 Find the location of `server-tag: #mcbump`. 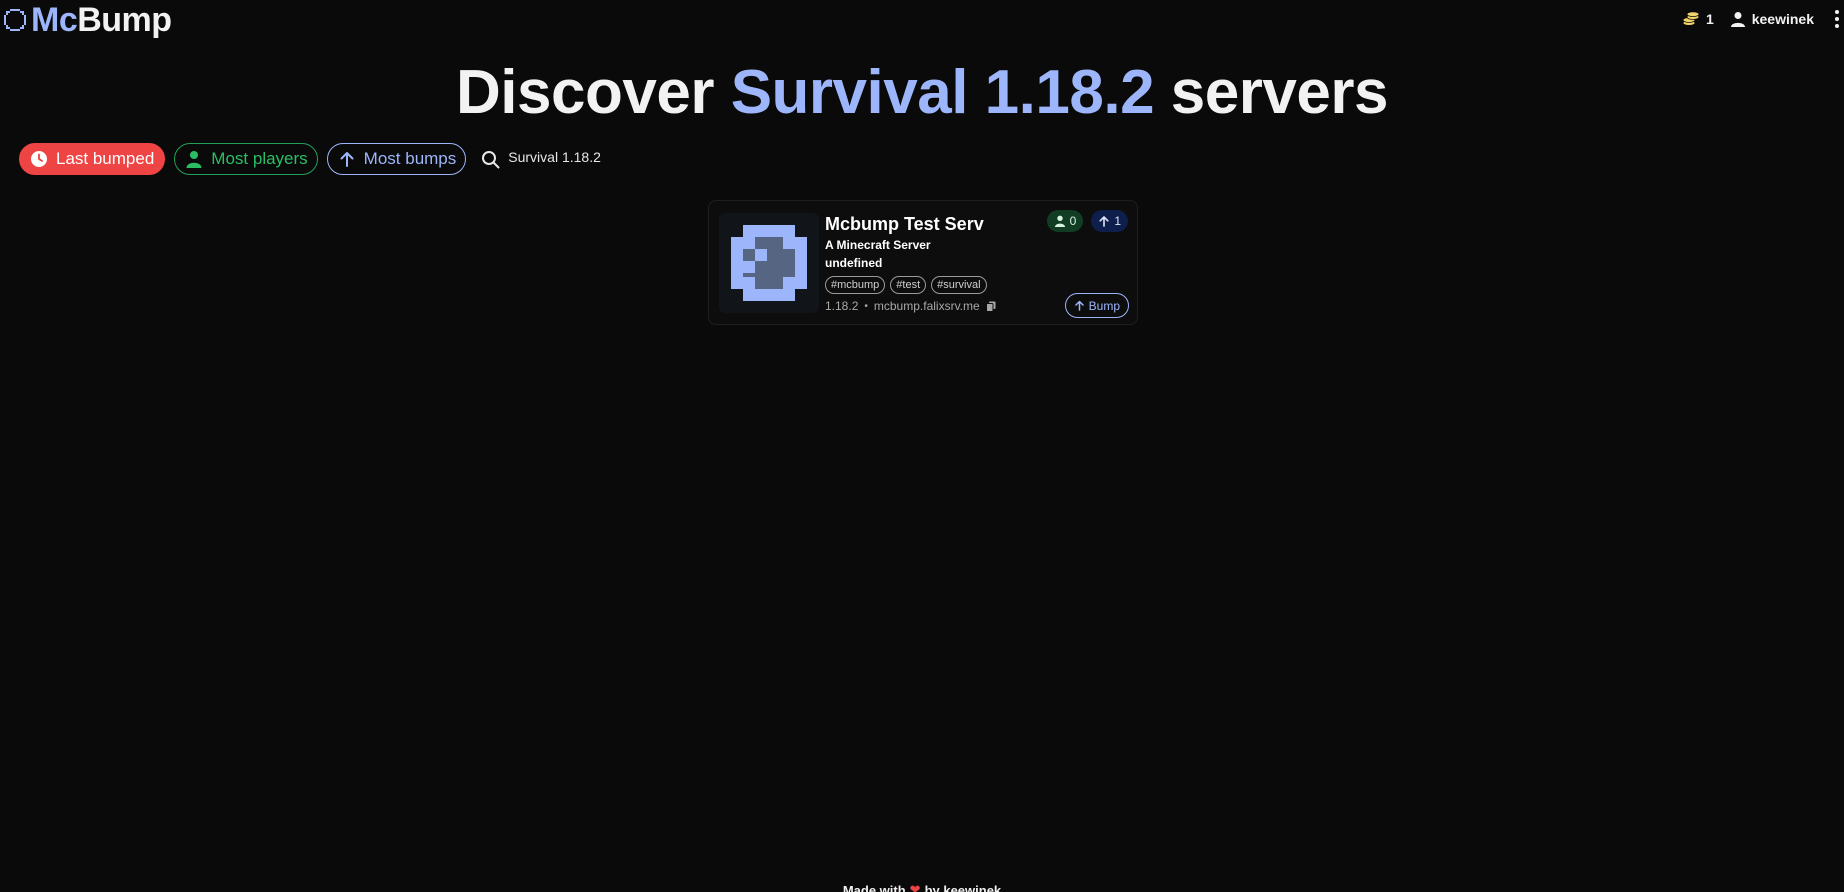

server-tag: #mcbump is located at coordinates (855, 285).